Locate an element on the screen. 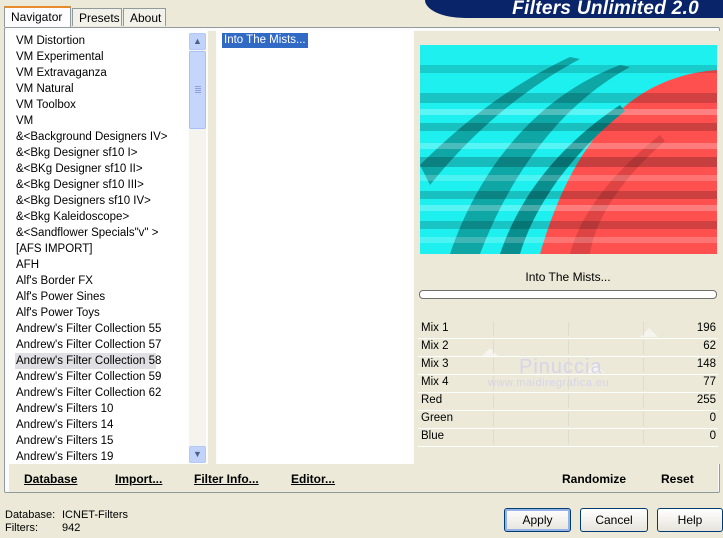  progress-bar is located at coordinates (568, 294).